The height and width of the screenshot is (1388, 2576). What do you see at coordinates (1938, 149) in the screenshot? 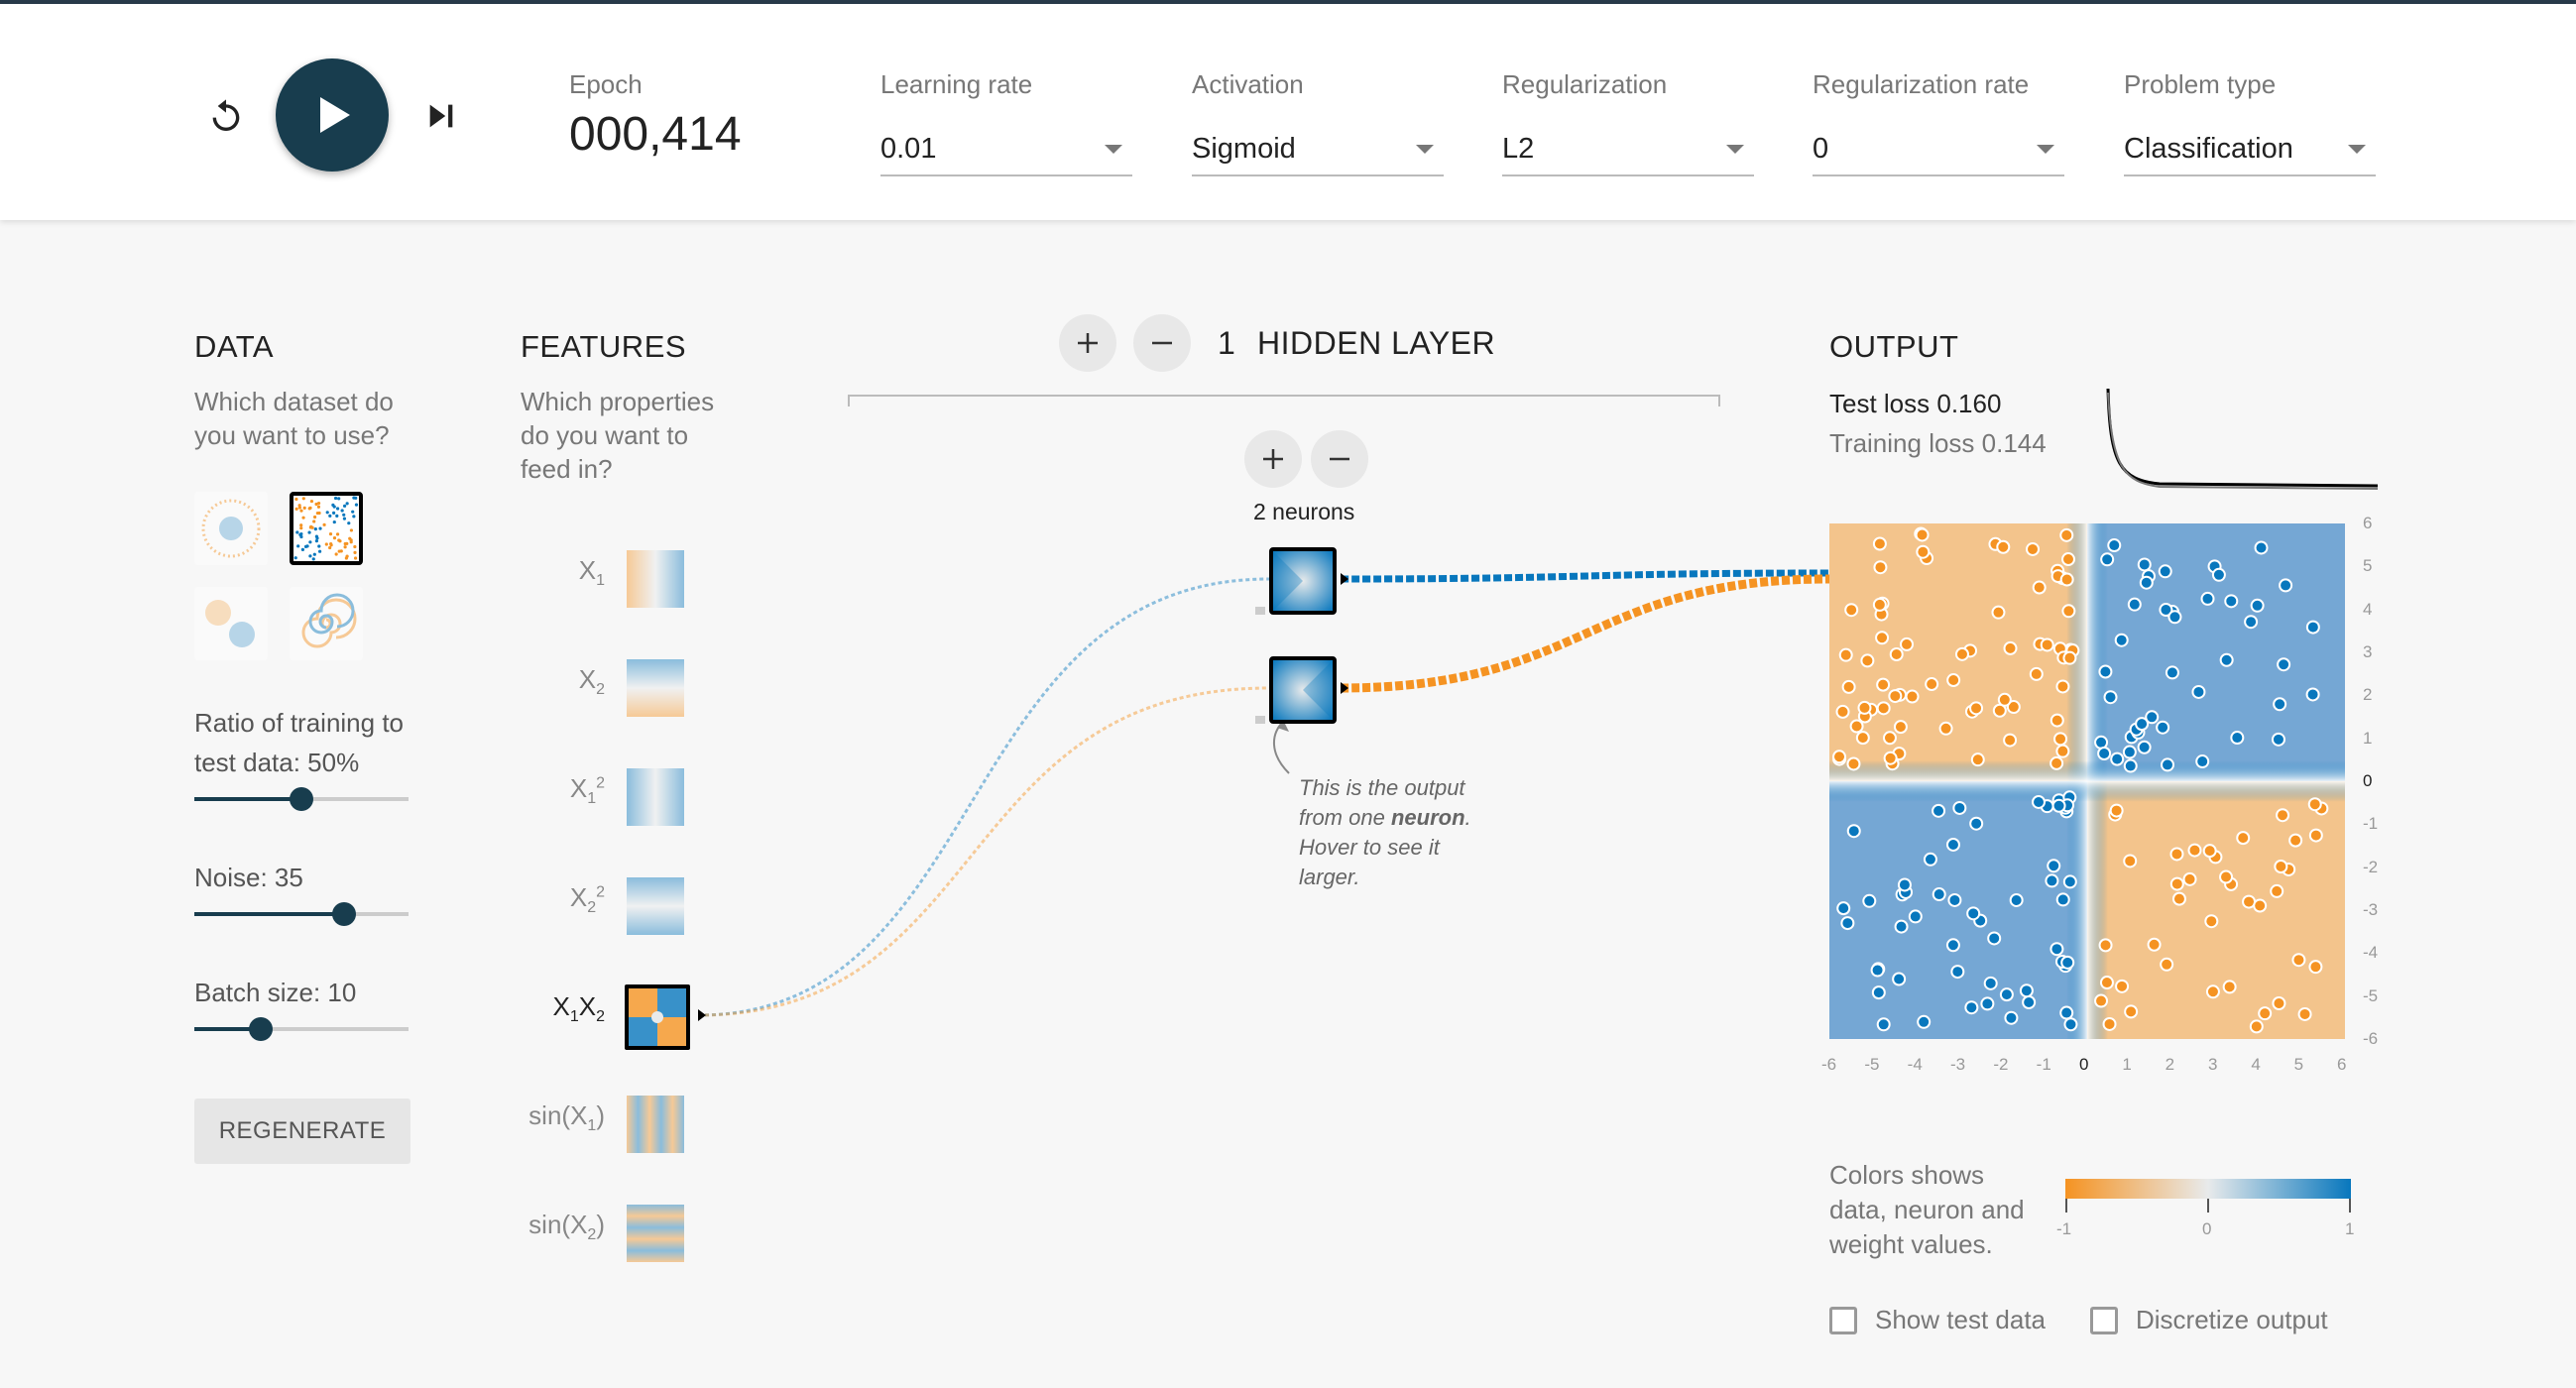
I see `regularization-rate-select: 0` at bounding box center [1938, 149].